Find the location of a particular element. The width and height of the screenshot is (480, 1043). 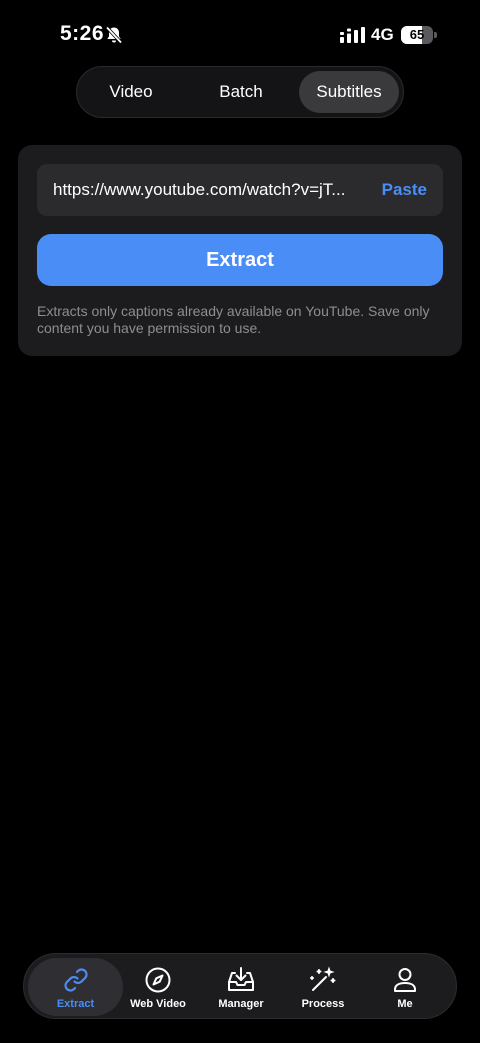

battery-indicator: 65 is located at coordinates (419, 35).